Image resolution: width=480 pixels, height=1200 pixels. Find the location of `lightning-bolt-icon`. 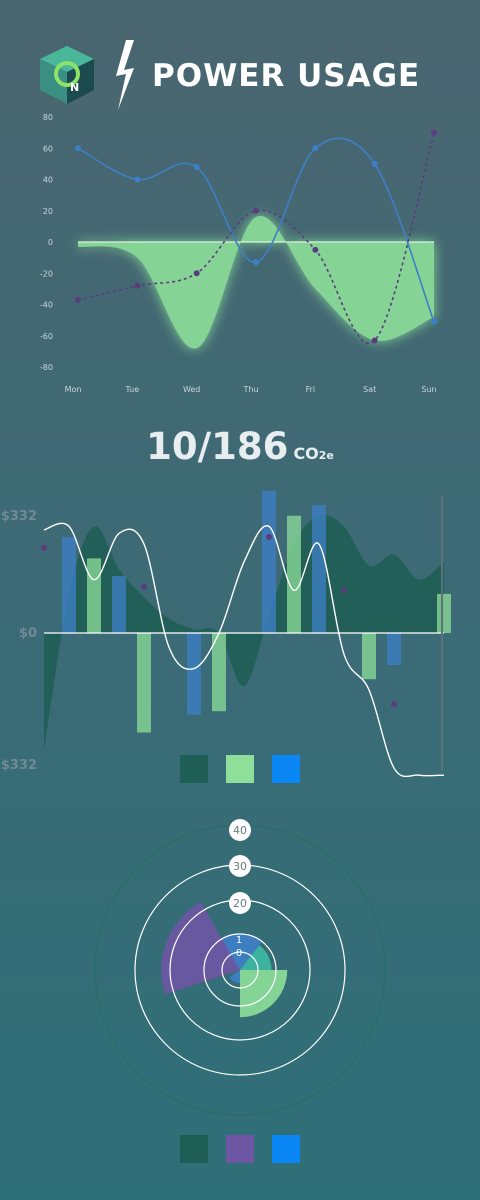

lightning-bolt-icon is located at coordinates (125, 75).